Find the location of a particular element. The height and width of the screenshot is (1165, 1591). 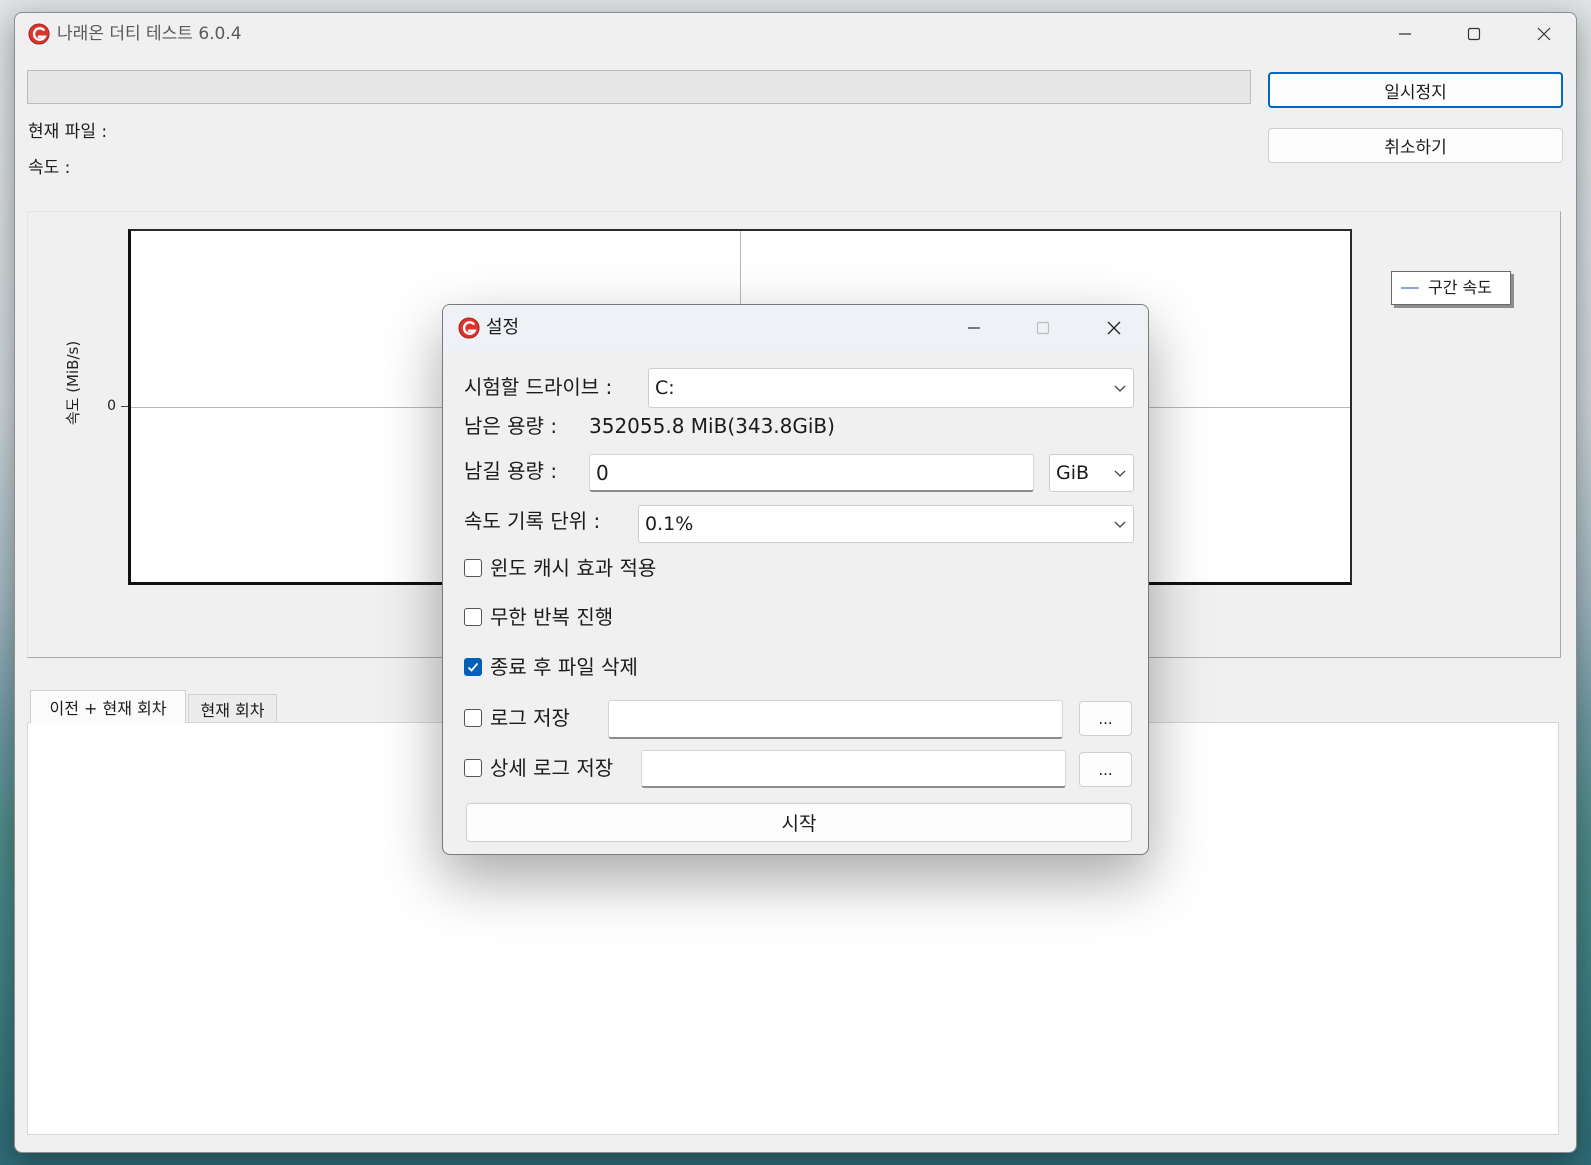

drive-select: C: is located at coordinates (891, 388).